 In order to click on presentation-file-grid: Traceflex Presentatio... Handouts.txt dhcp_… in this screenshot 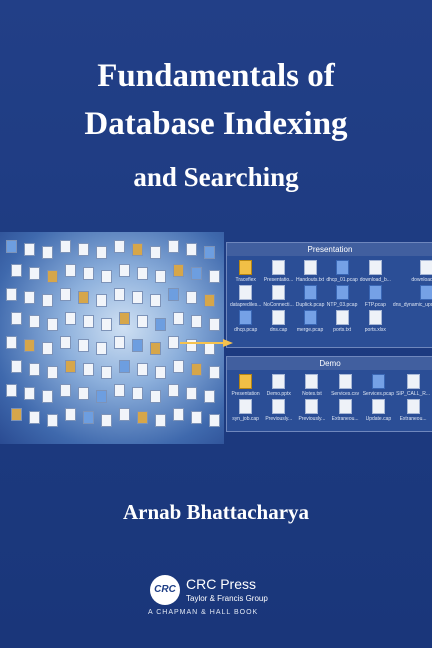, I will do `click(329, 296)`.